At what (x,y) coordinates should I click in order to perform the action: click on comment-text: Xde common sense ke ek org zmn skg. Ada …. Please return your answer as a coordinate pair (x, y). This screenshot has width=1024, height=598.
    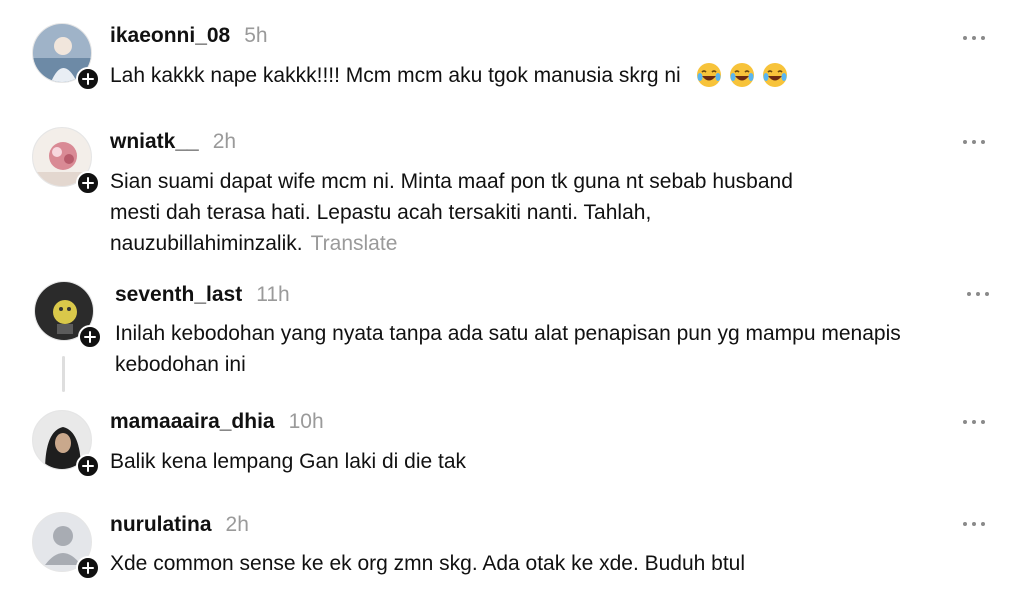
    Looking at the image, I should click on (540, 563).